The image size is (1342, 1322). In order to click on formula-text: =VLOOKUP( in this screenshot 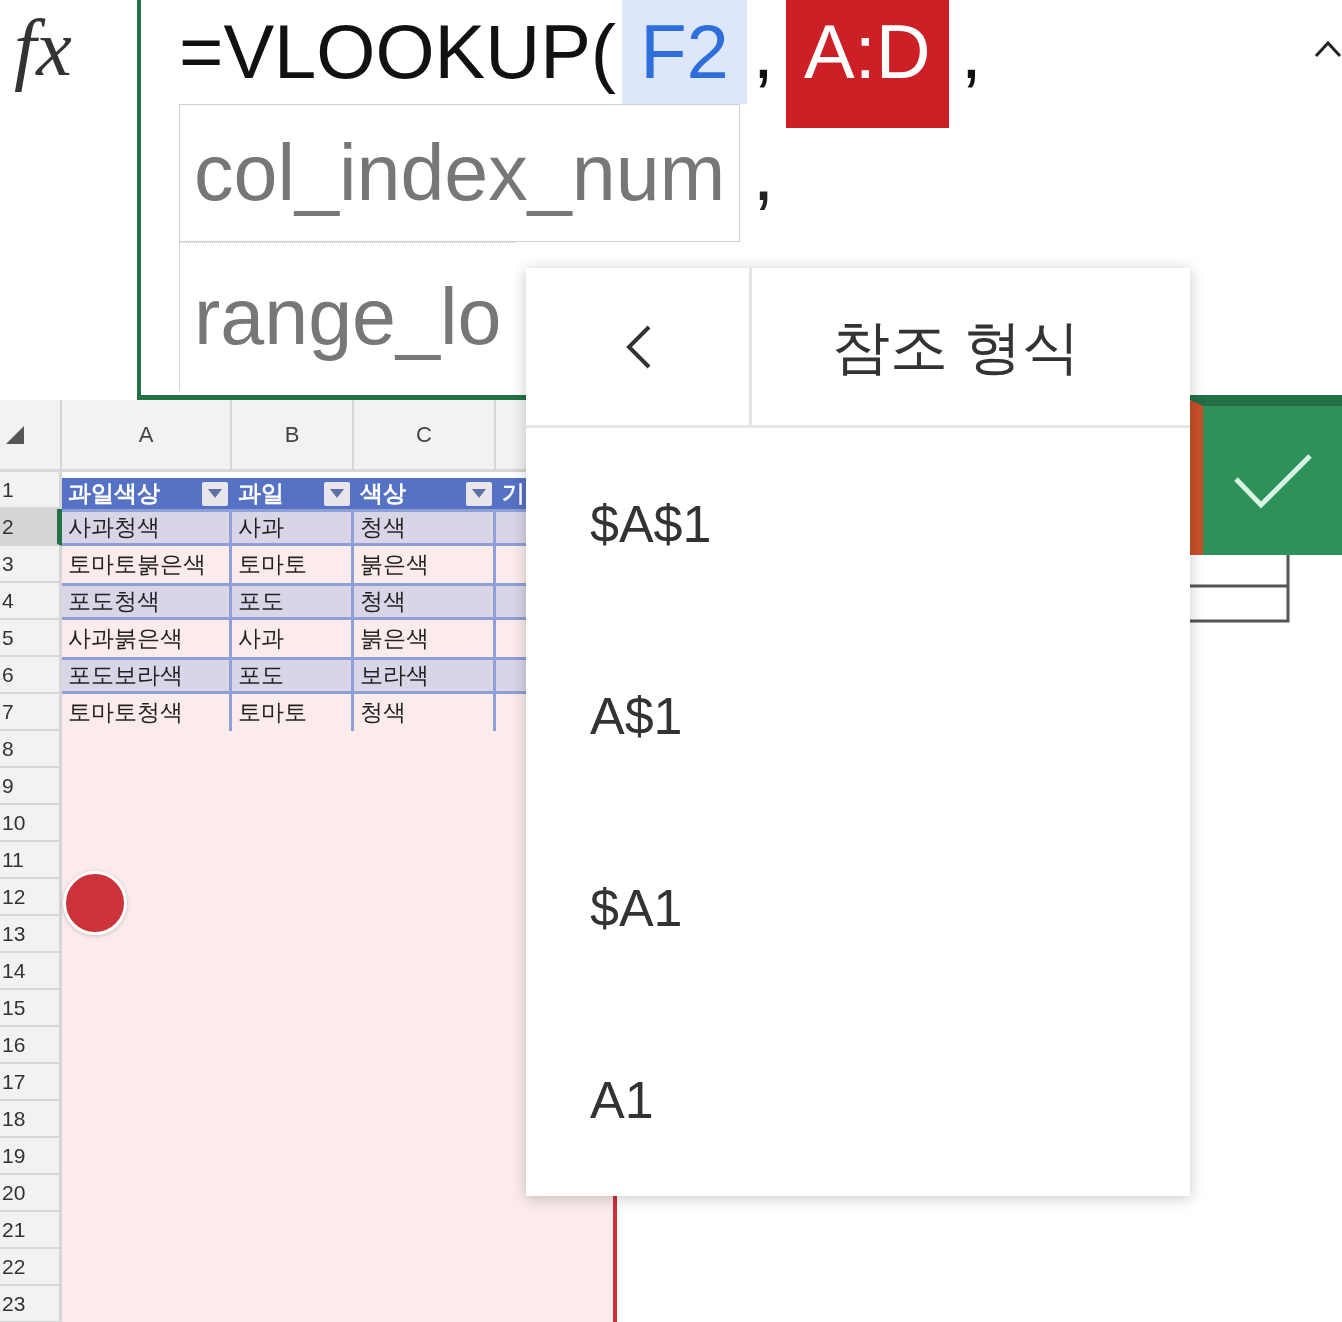, I will do `click(398, 52)`.